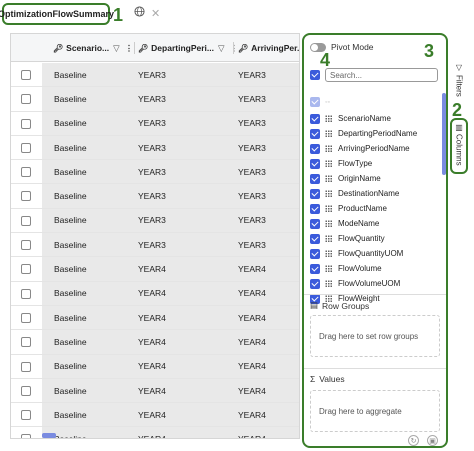 The width and height of the screenshot is (474, 451). What do you see at coordinates (327, 102) in the screenshot?
I see `collapse-icon: ◦◦` at bounding box center [327, 102].